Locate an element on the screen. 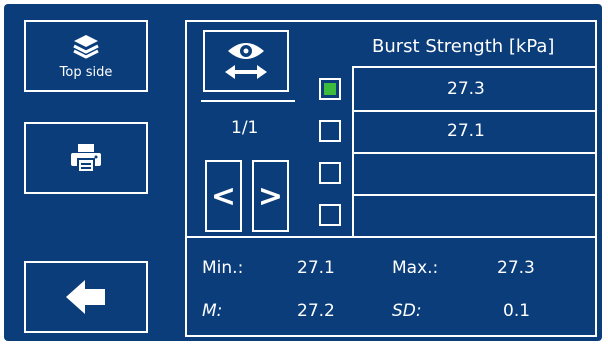 Image resolution: width=608 pixels, height=345 pixels. next-page-button: > is located at coordinates (270, 196).